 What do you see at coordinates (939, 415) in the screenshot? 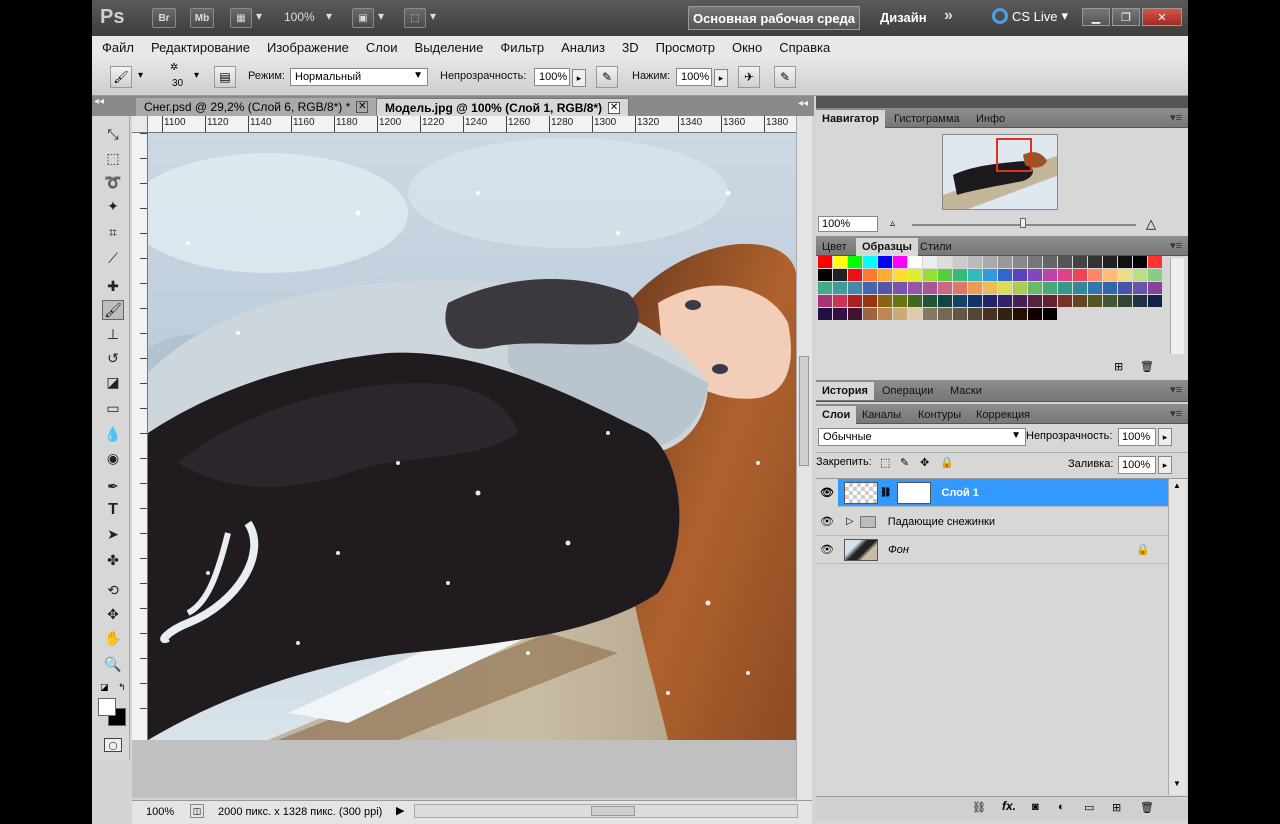
I see `tab-paths: Контуры` at bounding box center [939, 415].